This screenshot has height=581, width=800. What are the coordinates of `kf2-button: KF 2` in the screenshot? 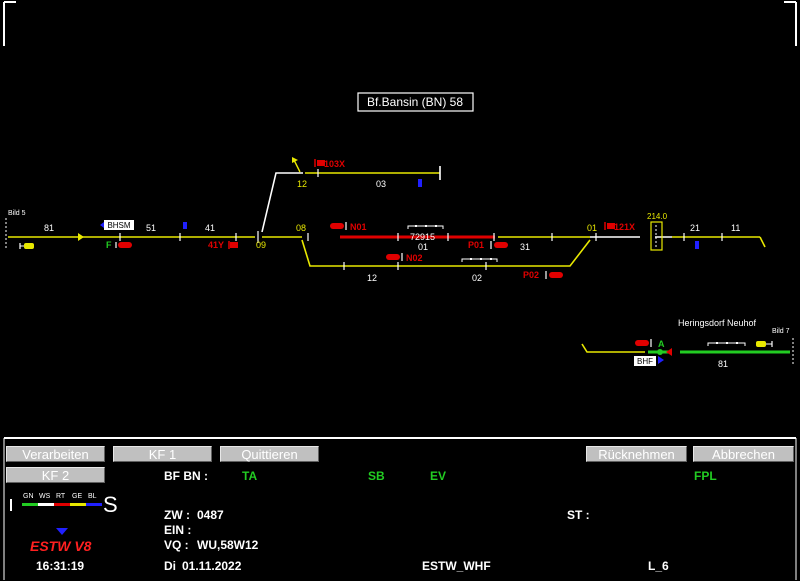 It's located at (55, 475).